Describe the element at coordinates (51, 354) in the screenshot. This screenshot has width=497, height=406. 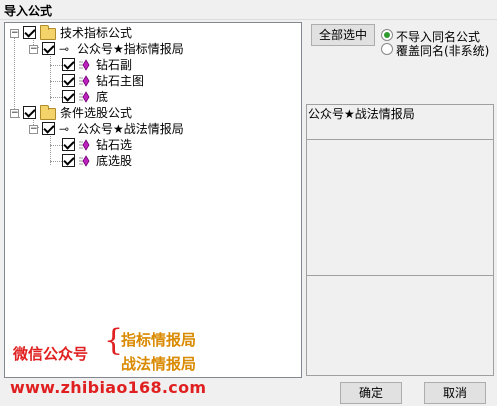
I see `watermark-wechat-label: 微信公众号` at that location.